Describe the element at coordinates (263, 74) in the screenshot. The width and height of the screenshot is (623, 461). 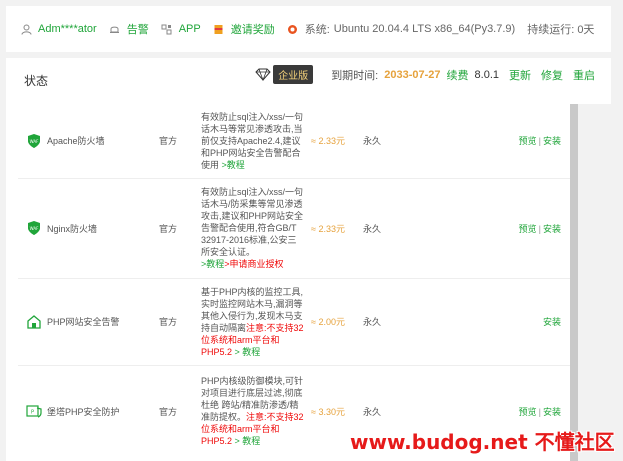
I see `diamond-icon` at that location.